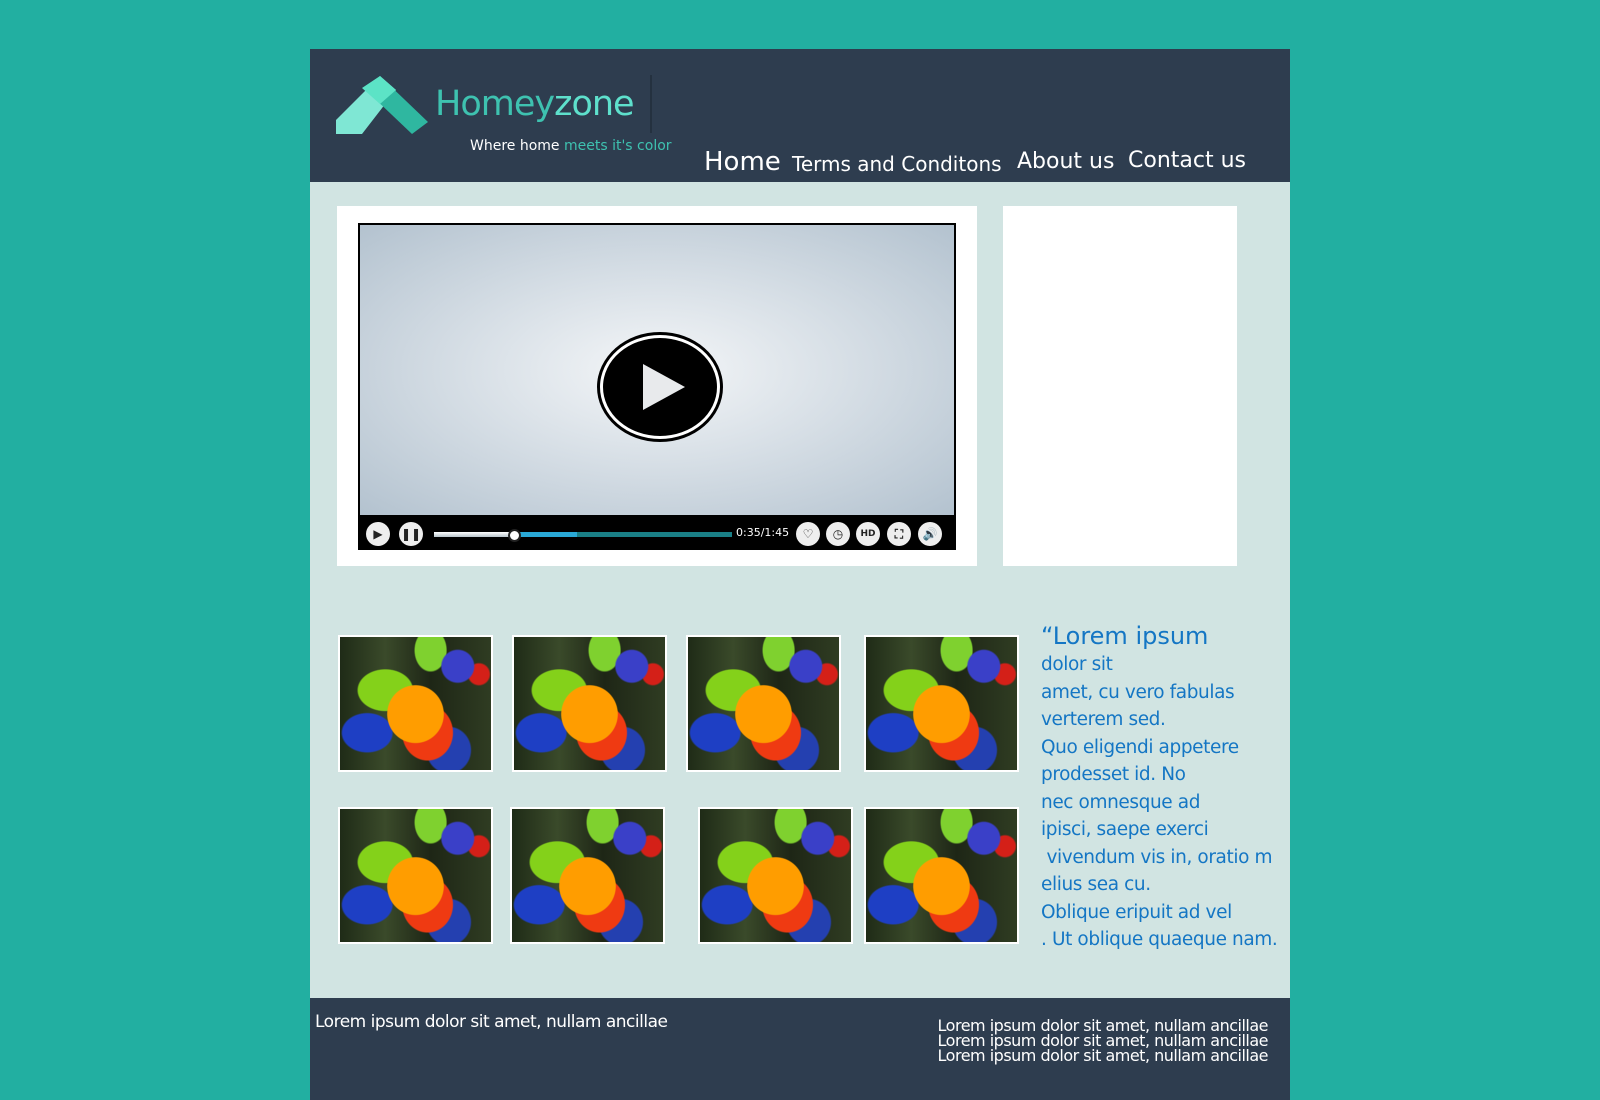 The width and height of the screenshot is (1600, 1100). Describe the element at coordinates (1140, 747) in the screenshot. I see `quote-line: Quo eligendi appetere` at that location.